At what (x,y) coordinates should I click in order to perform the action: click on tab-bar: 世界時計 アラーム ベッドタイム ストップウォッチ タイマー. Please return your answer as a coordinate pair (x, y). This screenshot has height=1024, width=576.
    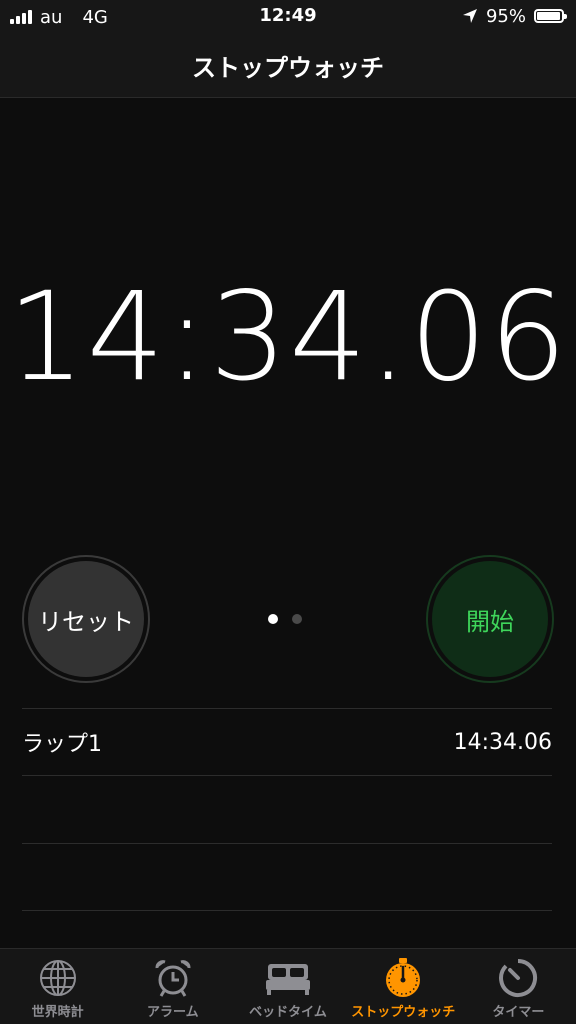
    Looking at the image, I should click on (288, 986).